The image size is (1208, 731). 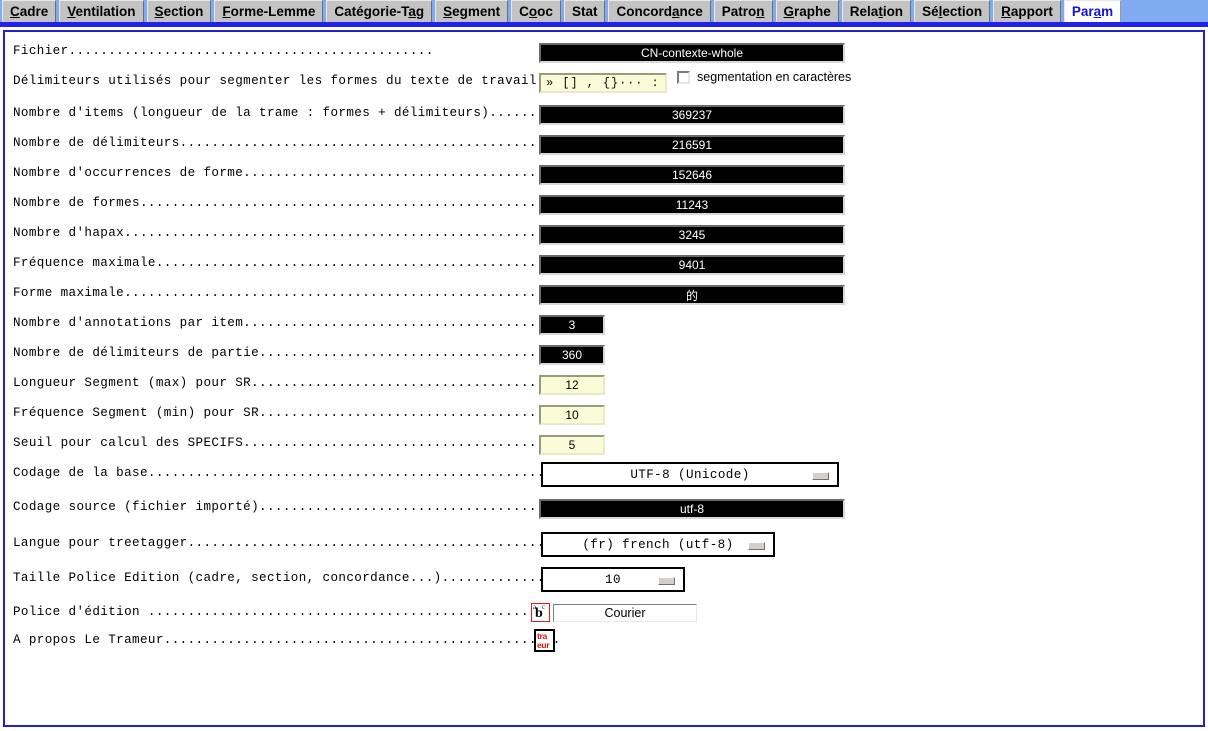 What do you see at coordinates (572, 445) in the screenshot?
I see `input-seuil-specifs: 5` at bounding box center [572, 445].